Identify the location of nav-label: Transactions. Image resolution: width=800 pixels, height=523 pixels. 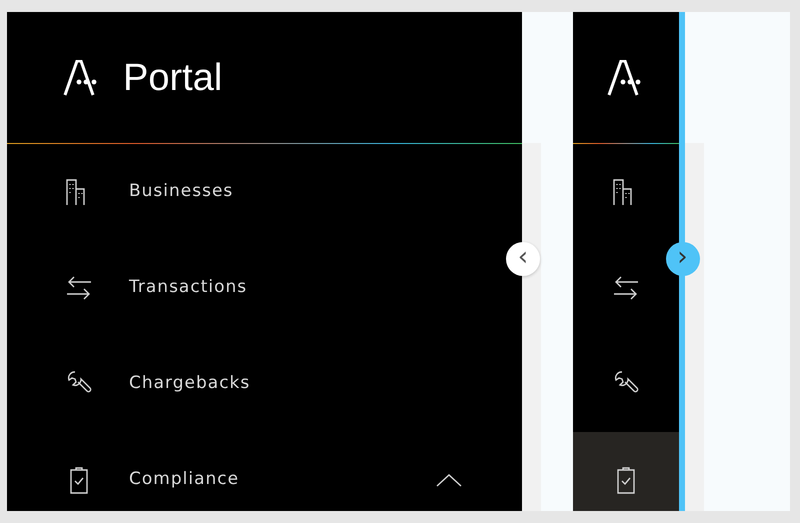
(188, 288).